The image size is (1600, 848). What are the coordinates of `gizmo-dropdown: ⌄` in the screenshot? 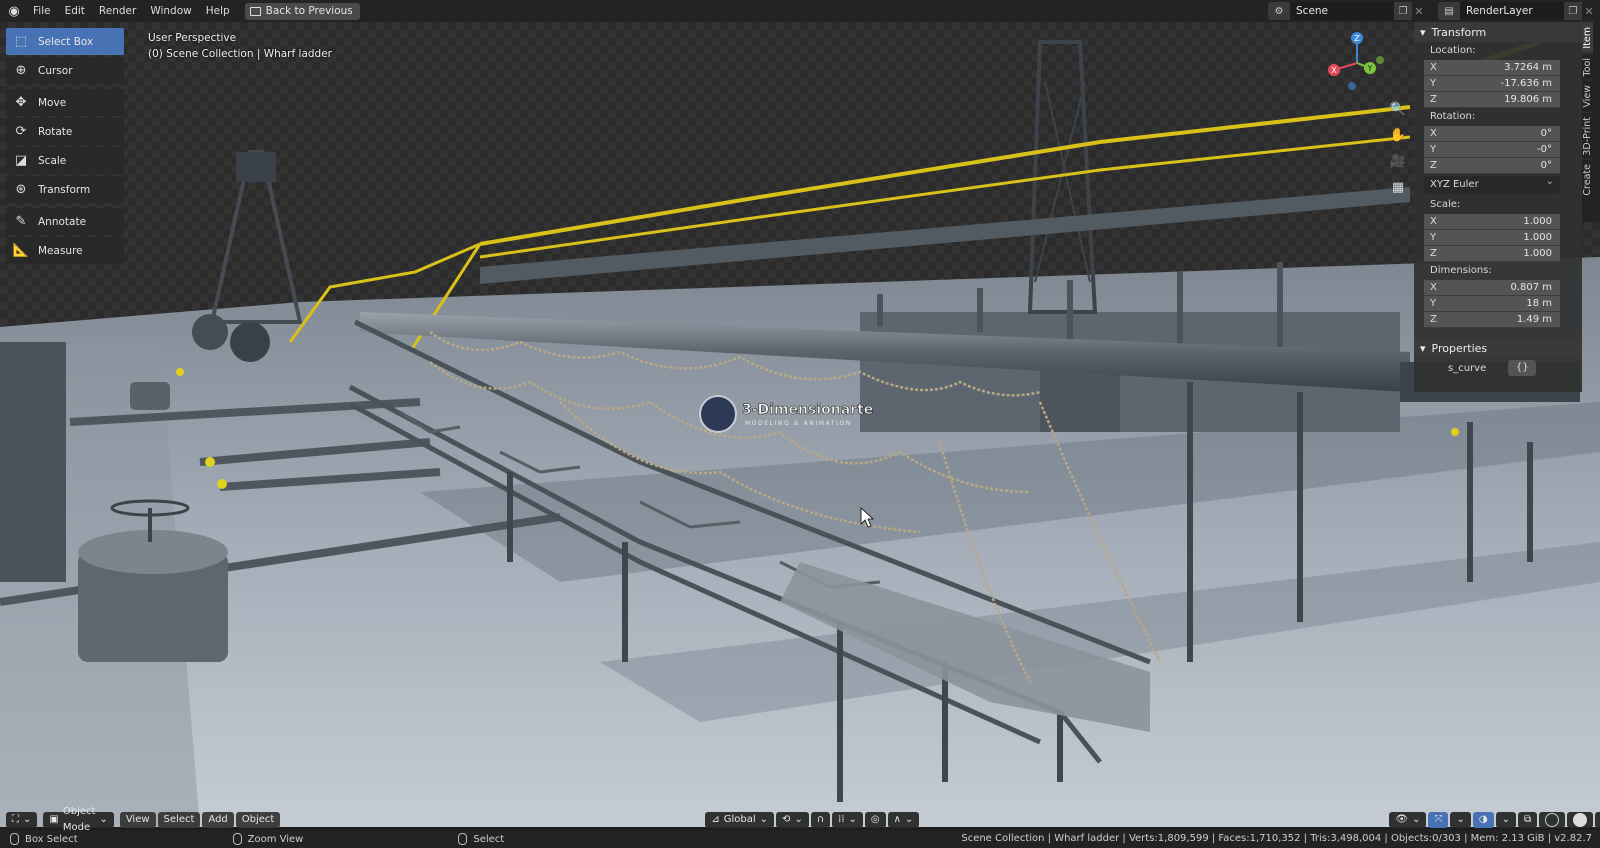 It's located at (1460, 820).